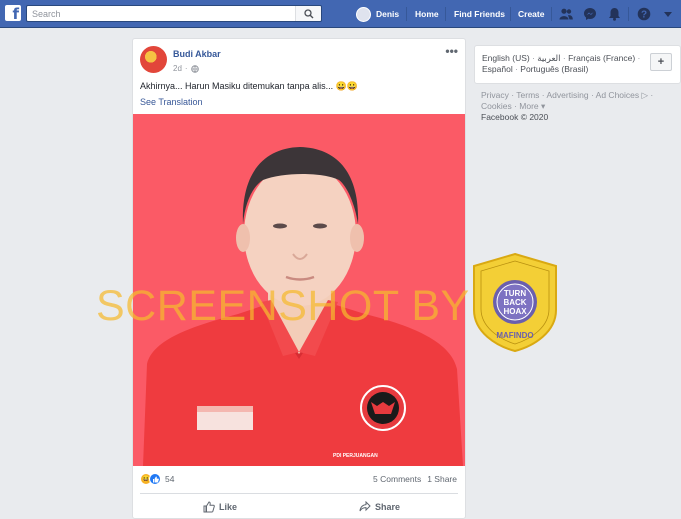 Image resolution: width=681 pixels, height=519 pixels. What do you see at coordinates (442, 479) in the screenshot?
I see `shares-count: 1 Share` at bounding box center [442, 479].